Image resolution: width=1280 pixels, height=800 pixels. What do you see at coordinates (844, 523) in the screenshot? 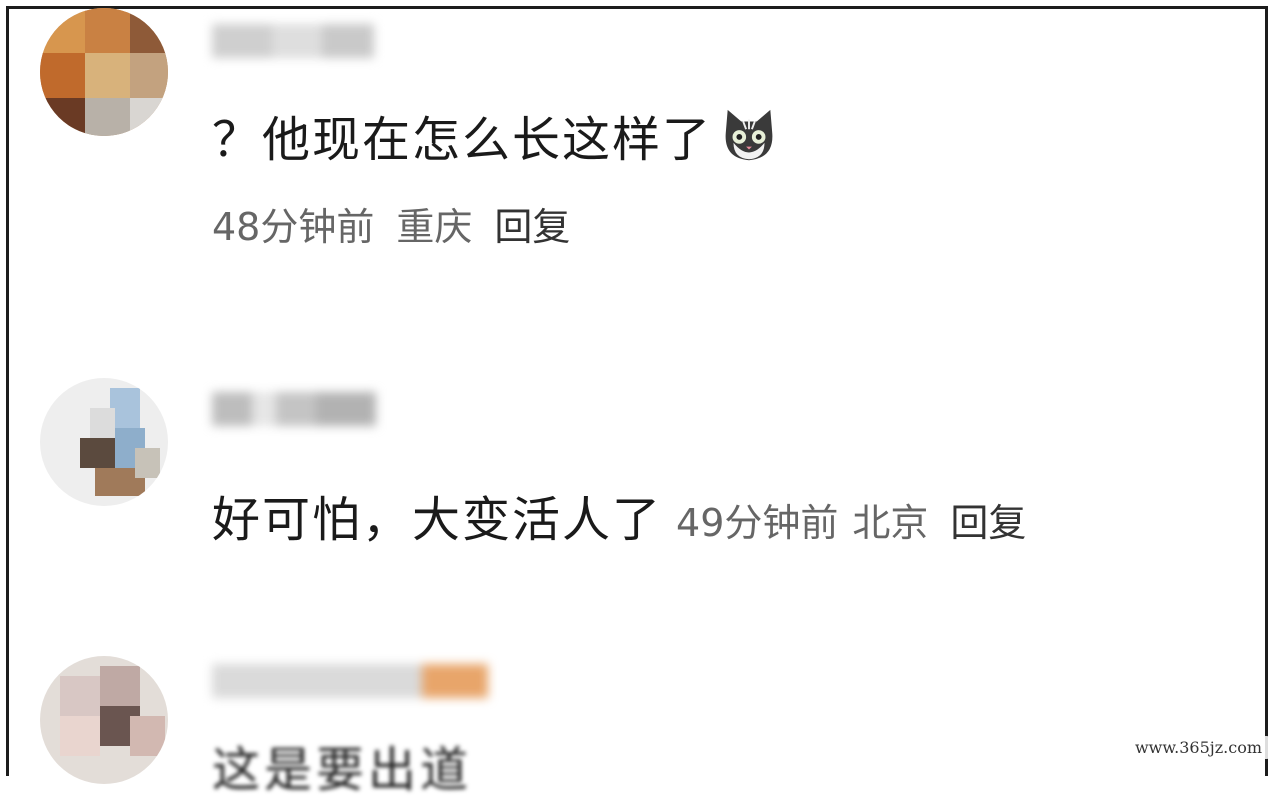
I see `comment-meta-inline: 49分钟前 北京 回复` at bounding box center [844, 523].